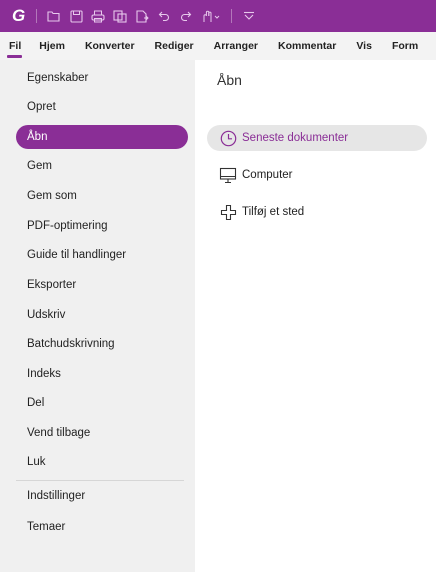  I want to click on nav-separator, so click(100, 480).